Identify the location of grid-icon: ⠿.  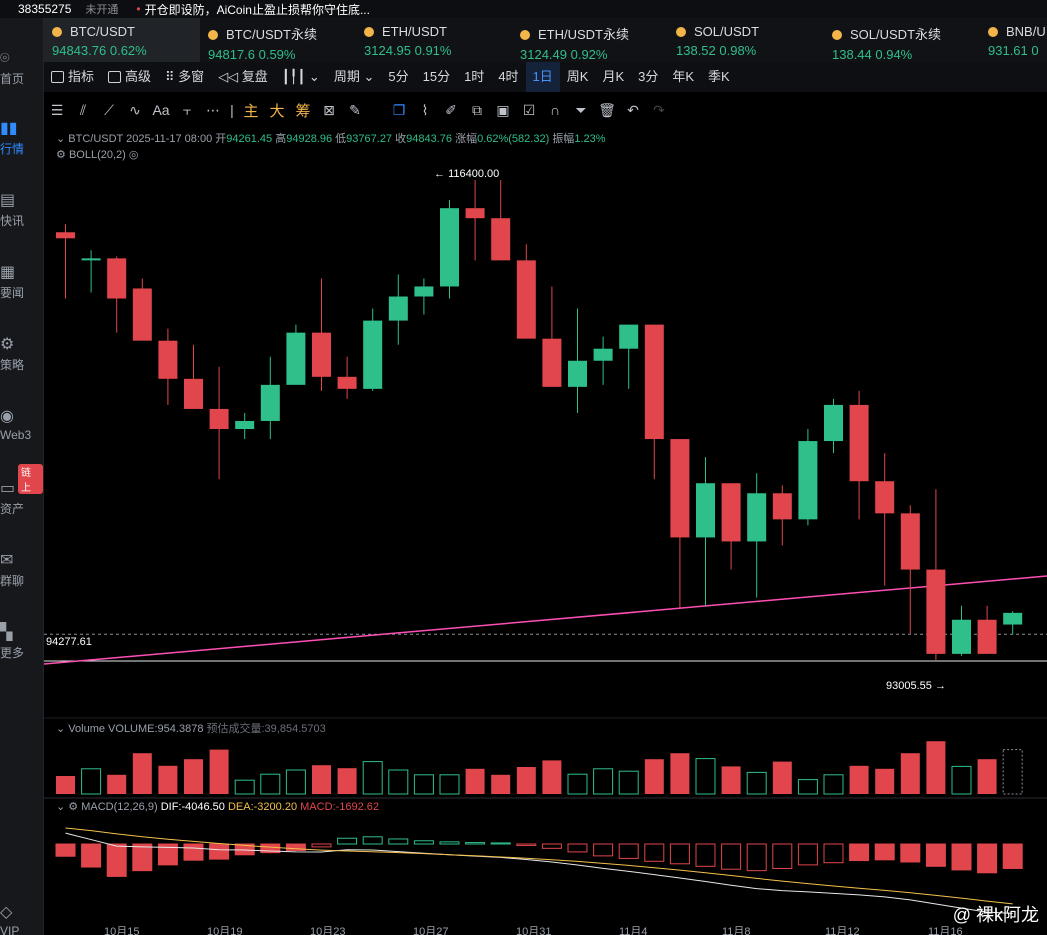
(172, 76).